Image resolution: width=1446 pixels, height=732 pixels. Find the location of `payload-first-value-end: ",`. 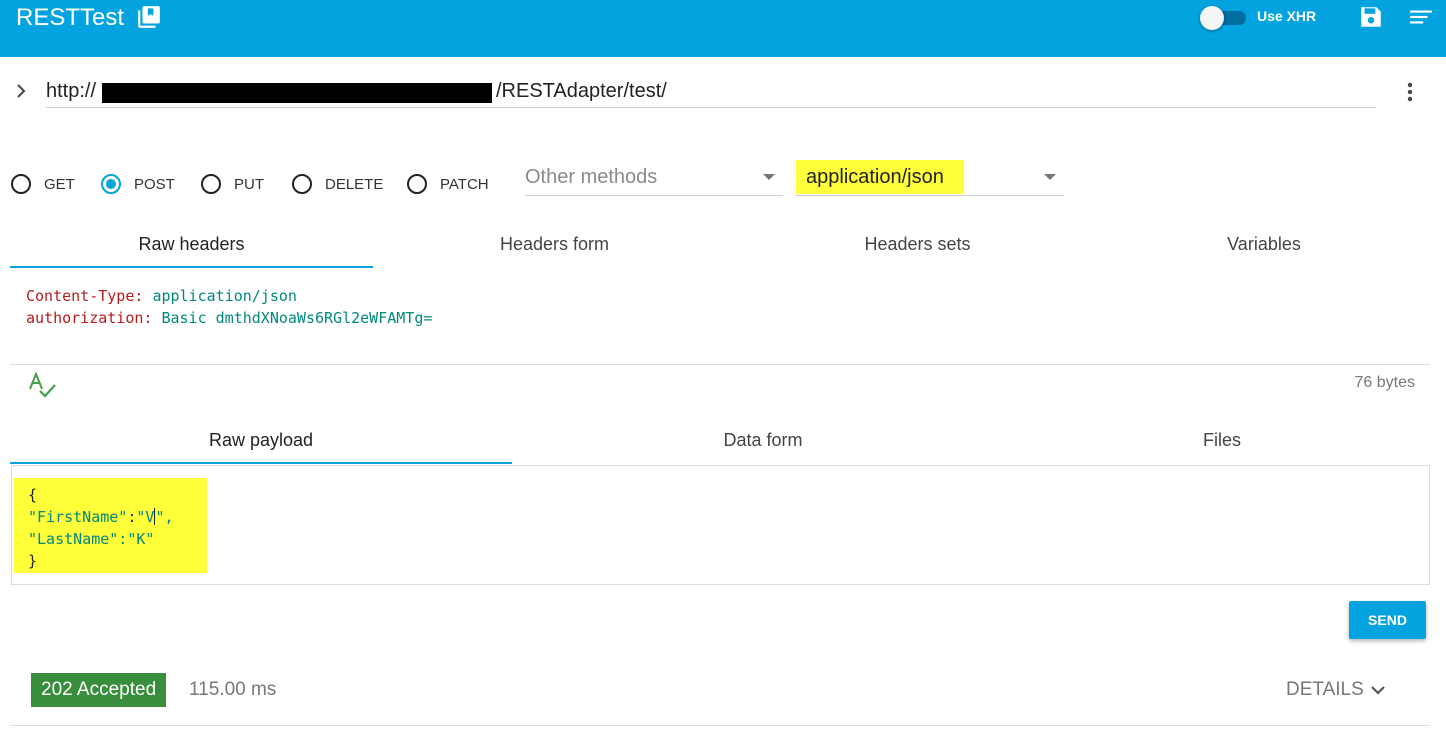

payload-first-value-end: ", is located at coordinates (164, 517).